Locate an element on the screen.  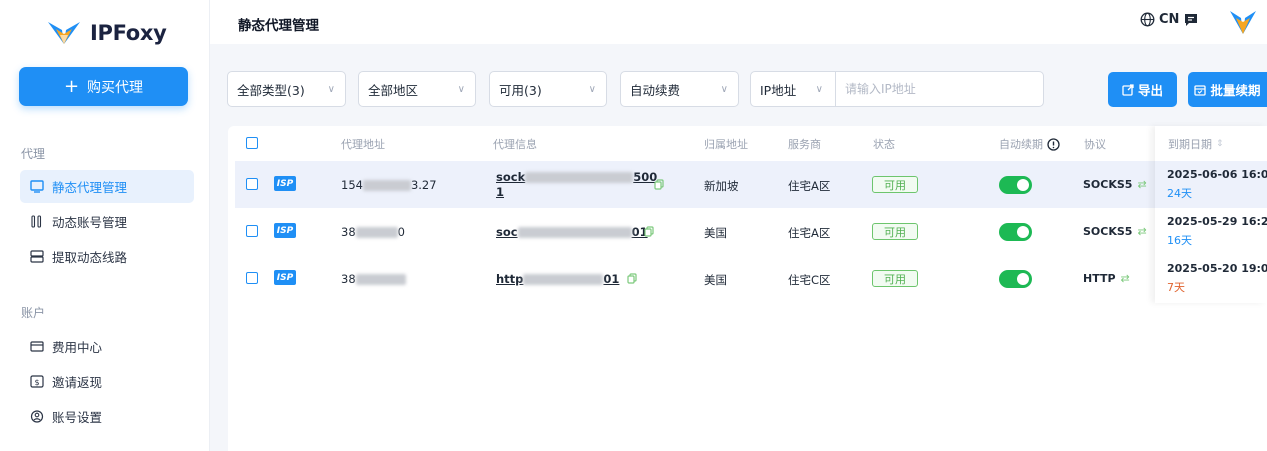
export-button: 导出 is located at coordinates (1142, 89).